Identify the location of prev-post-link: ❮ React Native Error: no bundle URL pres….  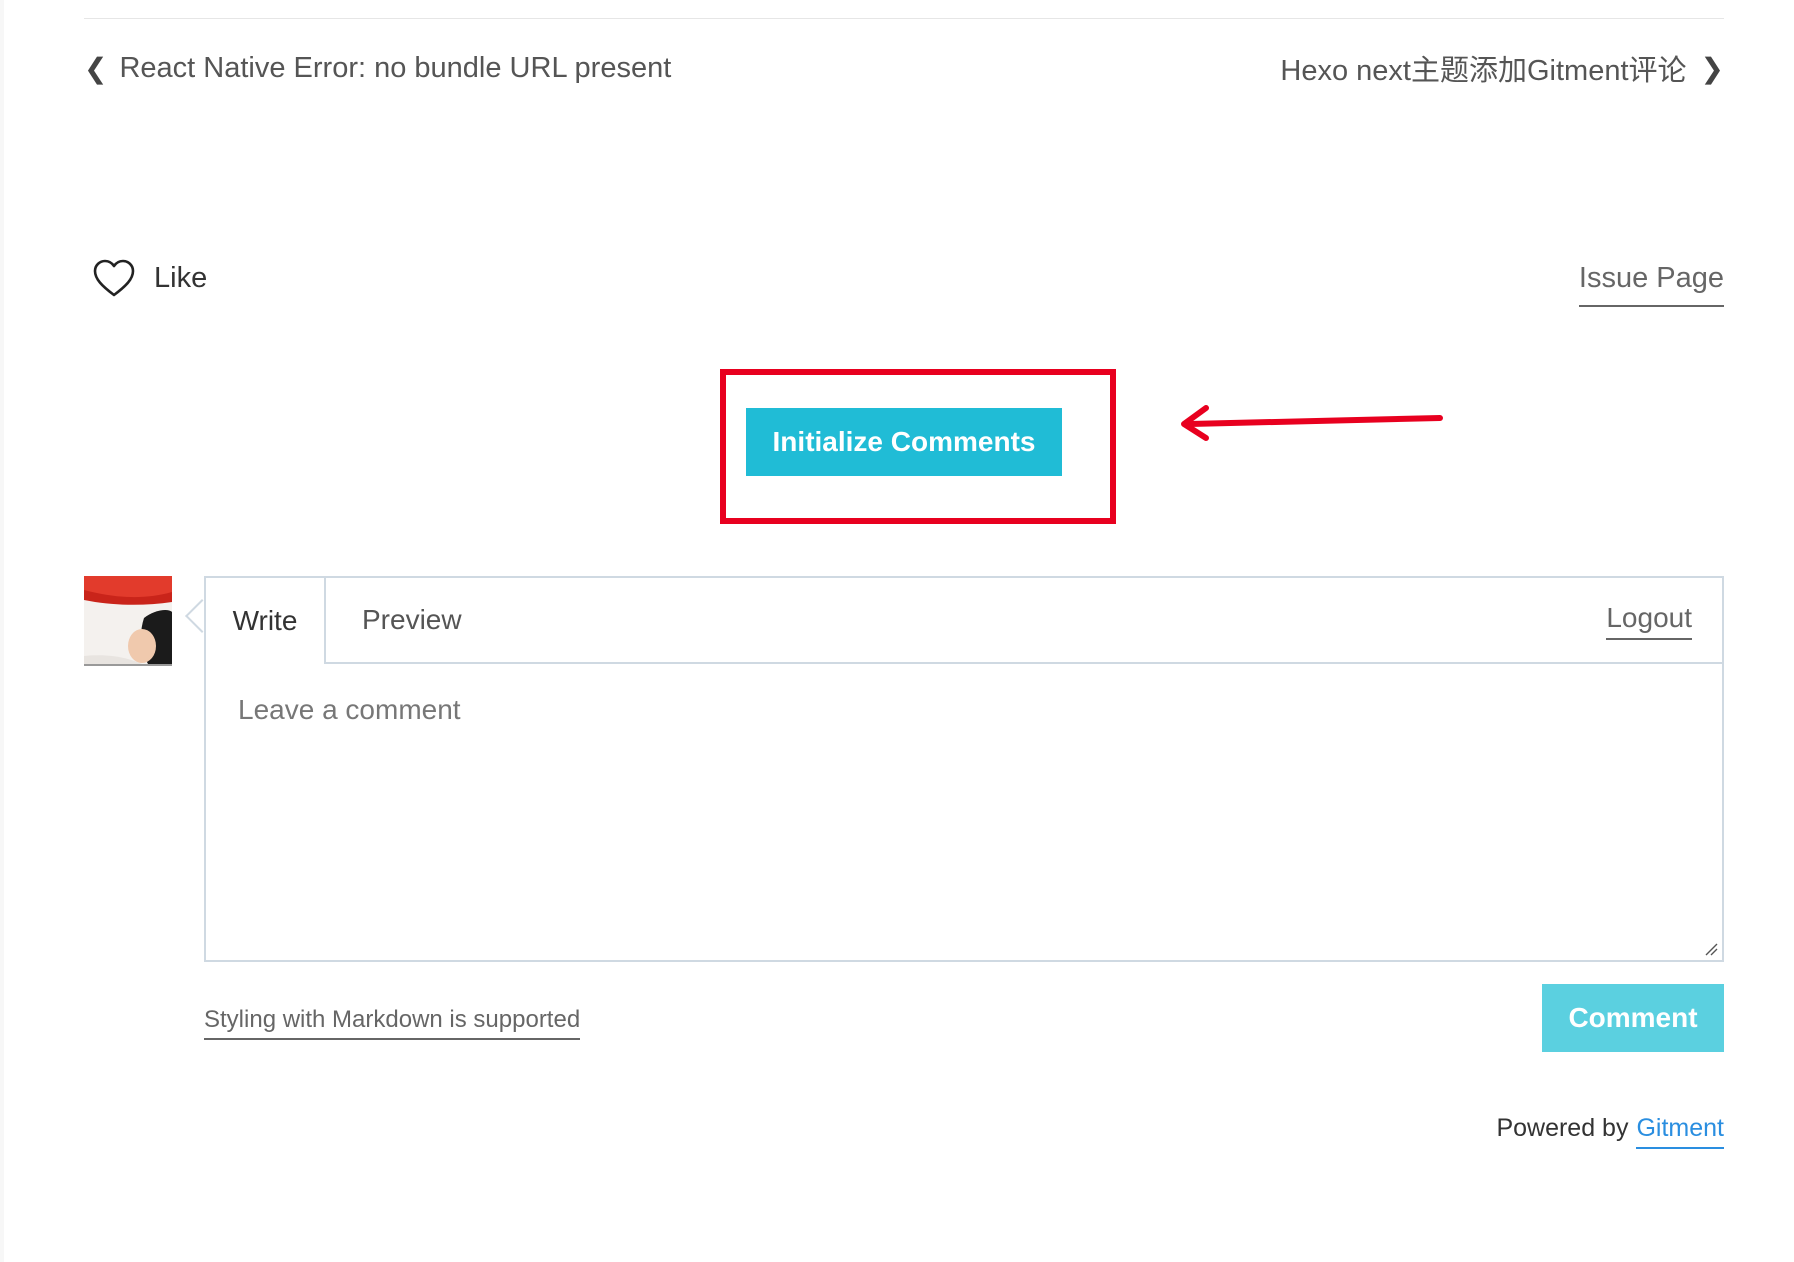
(377, 68).